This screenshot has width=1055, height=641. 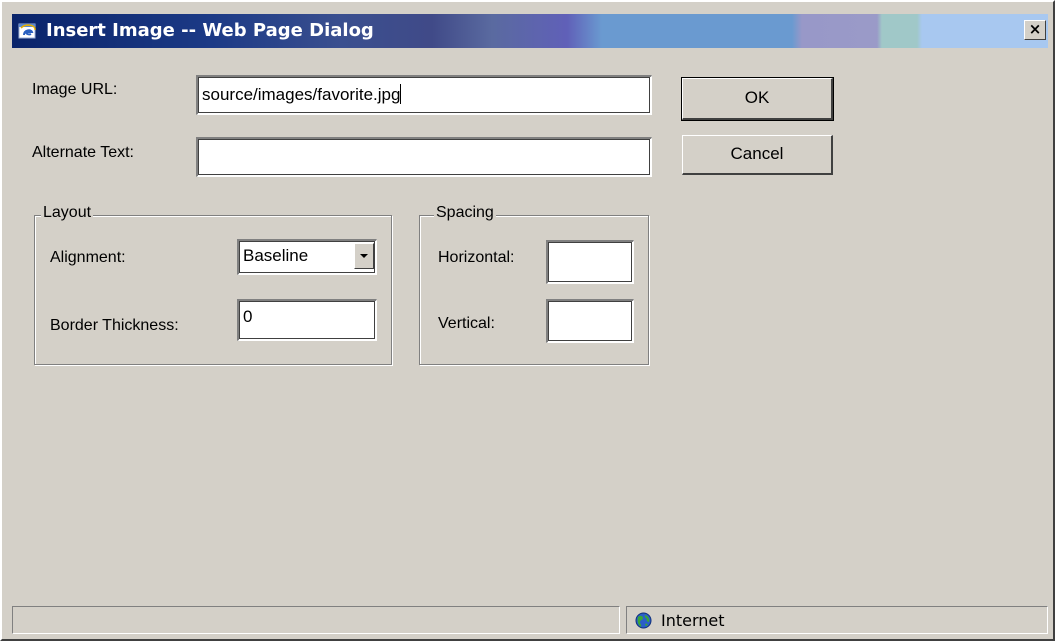 I want to click on ok-button: OK, so click(x=757, y=99).